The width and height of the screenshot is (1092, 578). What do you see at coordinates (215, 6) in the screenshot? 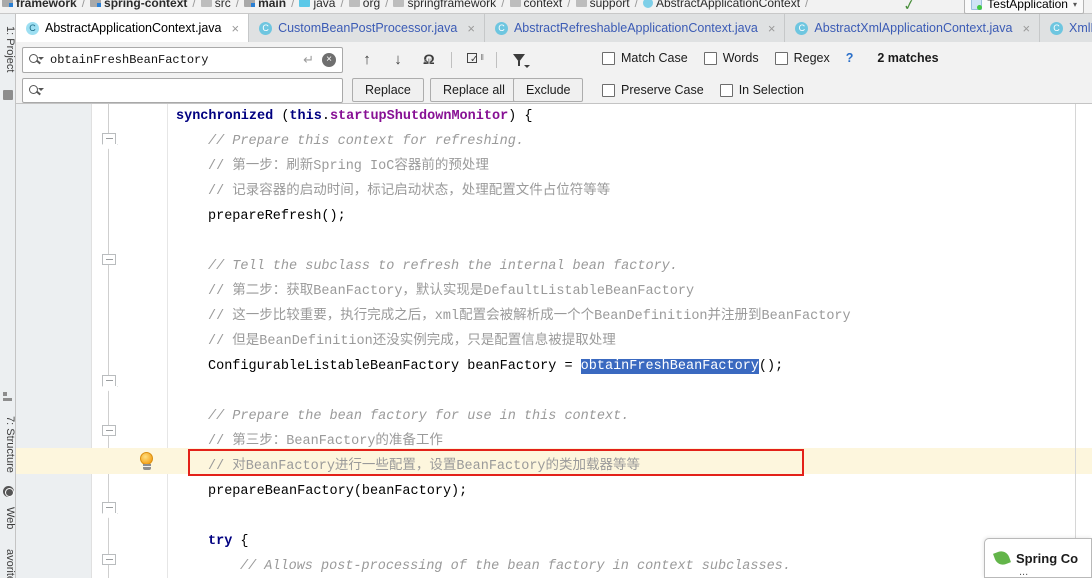
I see `breadcrumb-item-src: src` at bounding box center [215, 6].